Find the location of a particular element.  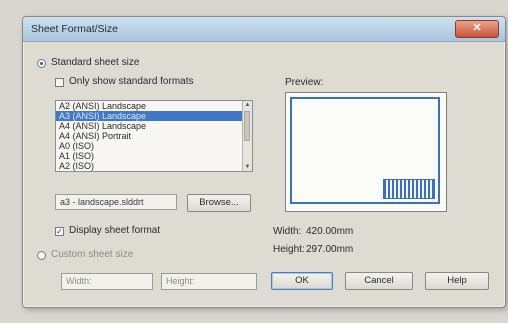

sheet-size-list-item: A1 (ISO) is located at coordinates (154, 156).